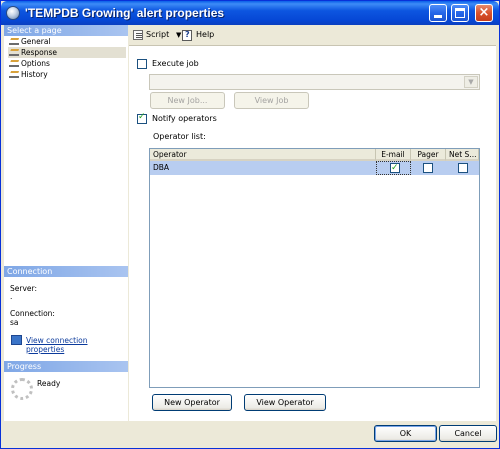  Describe the element at coordinates (175, 63) in the screenshot. I see `execute-job-label: Execute job` at that location.